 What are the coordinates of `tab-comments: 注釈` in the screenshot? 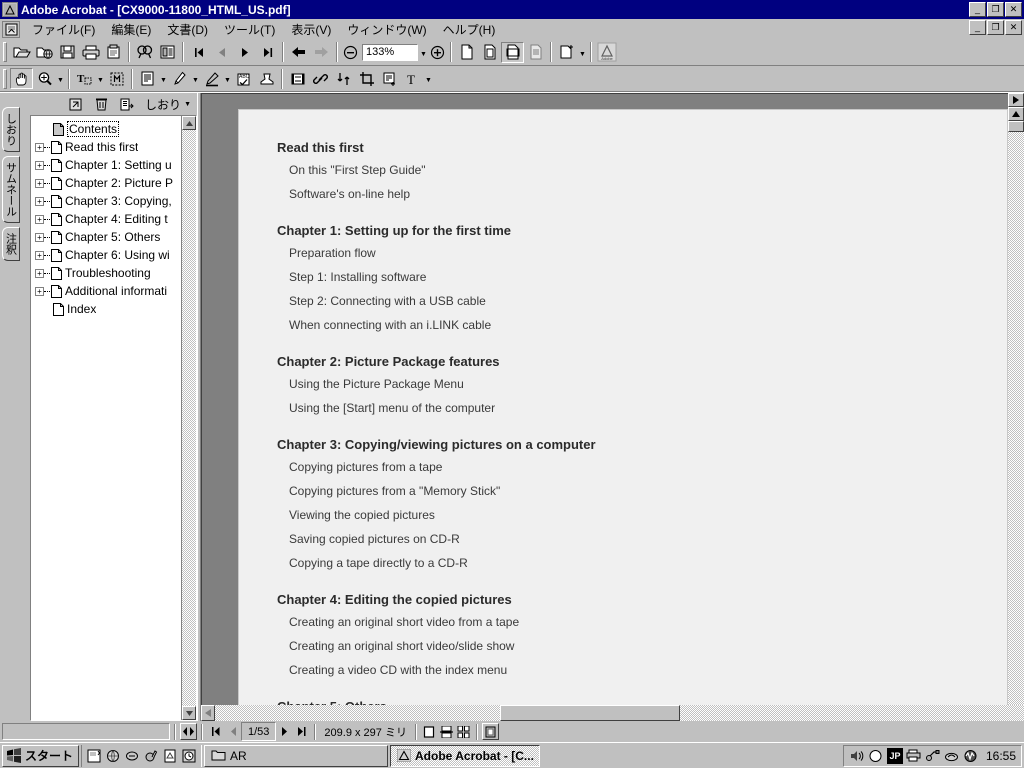 It's located at (10, 244).